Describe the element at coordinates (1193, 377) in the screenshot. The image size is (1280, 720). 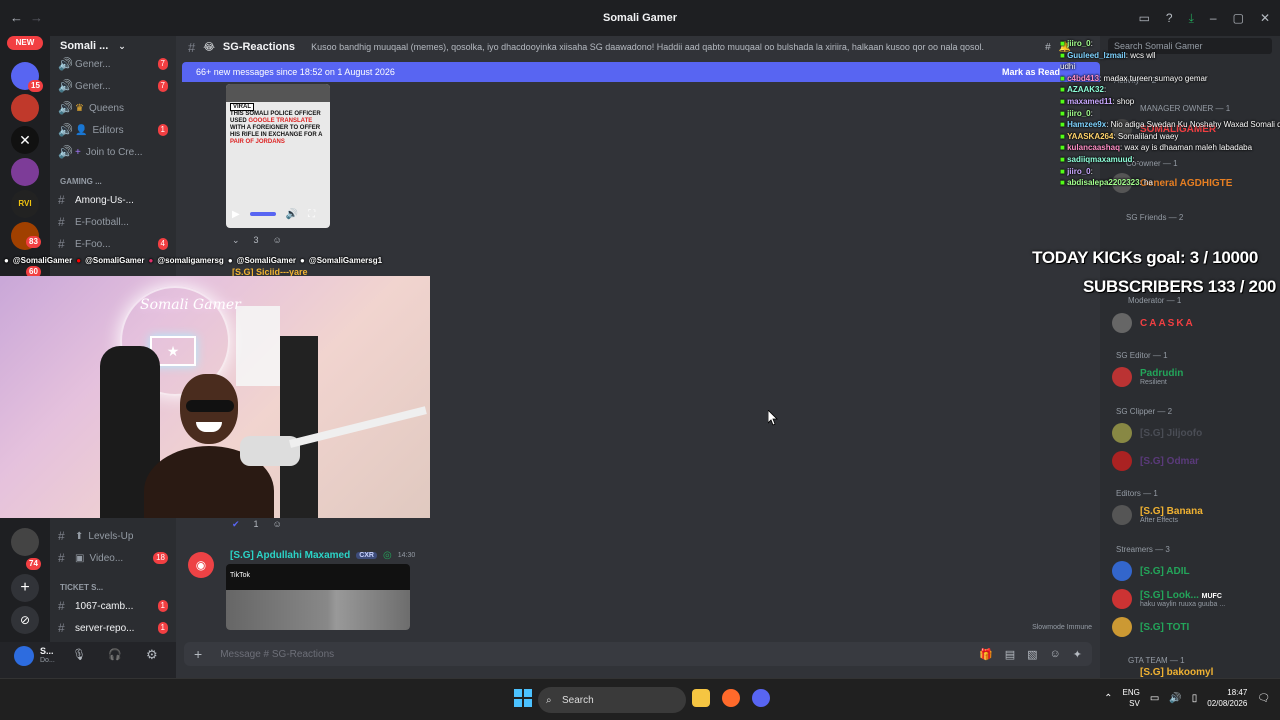
I see `member-item: Padrudin Resilient` at that location.